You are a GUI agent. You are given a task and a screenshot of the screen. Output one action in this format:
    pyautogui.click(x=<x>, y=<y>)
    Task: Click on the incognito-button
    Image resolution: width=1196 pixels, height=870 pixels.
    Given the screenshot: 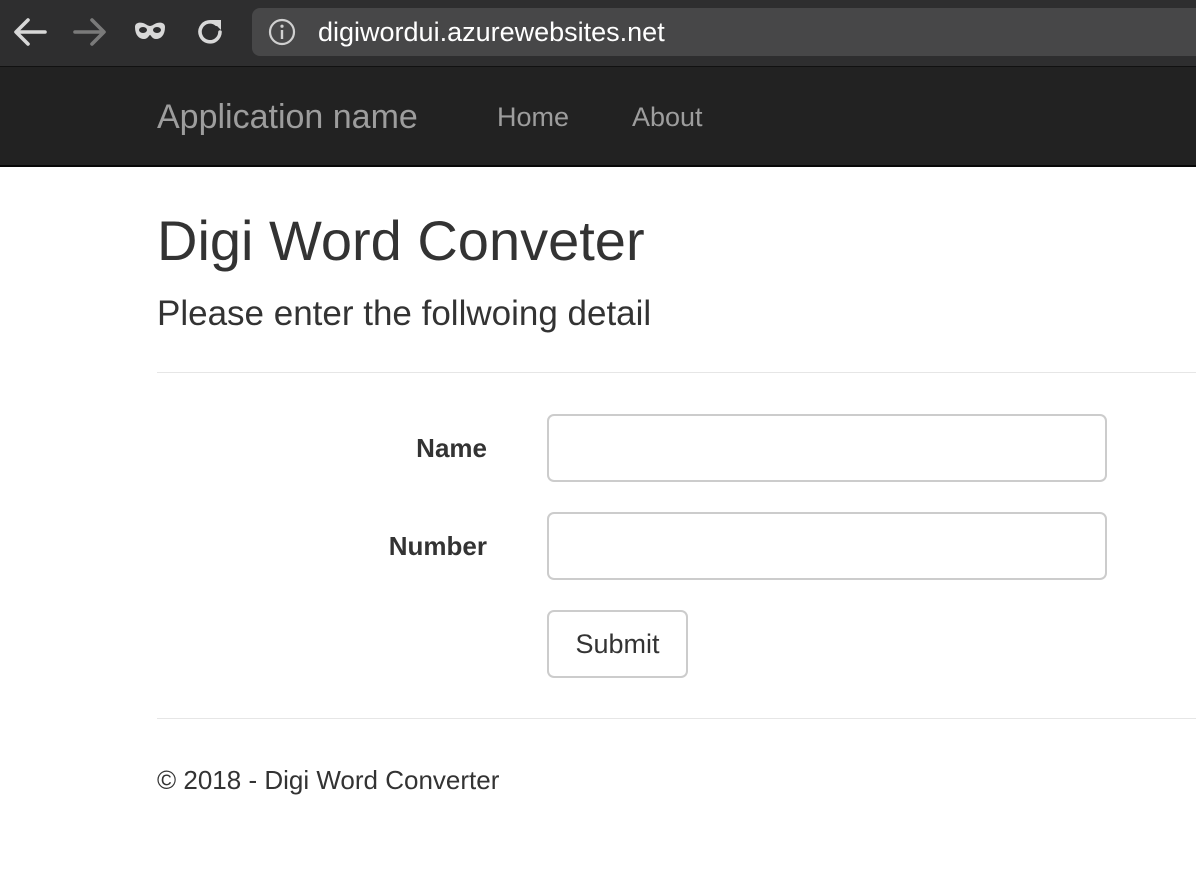 What is the action you would take?
    pyautogui.click(x=150, y=32)
    